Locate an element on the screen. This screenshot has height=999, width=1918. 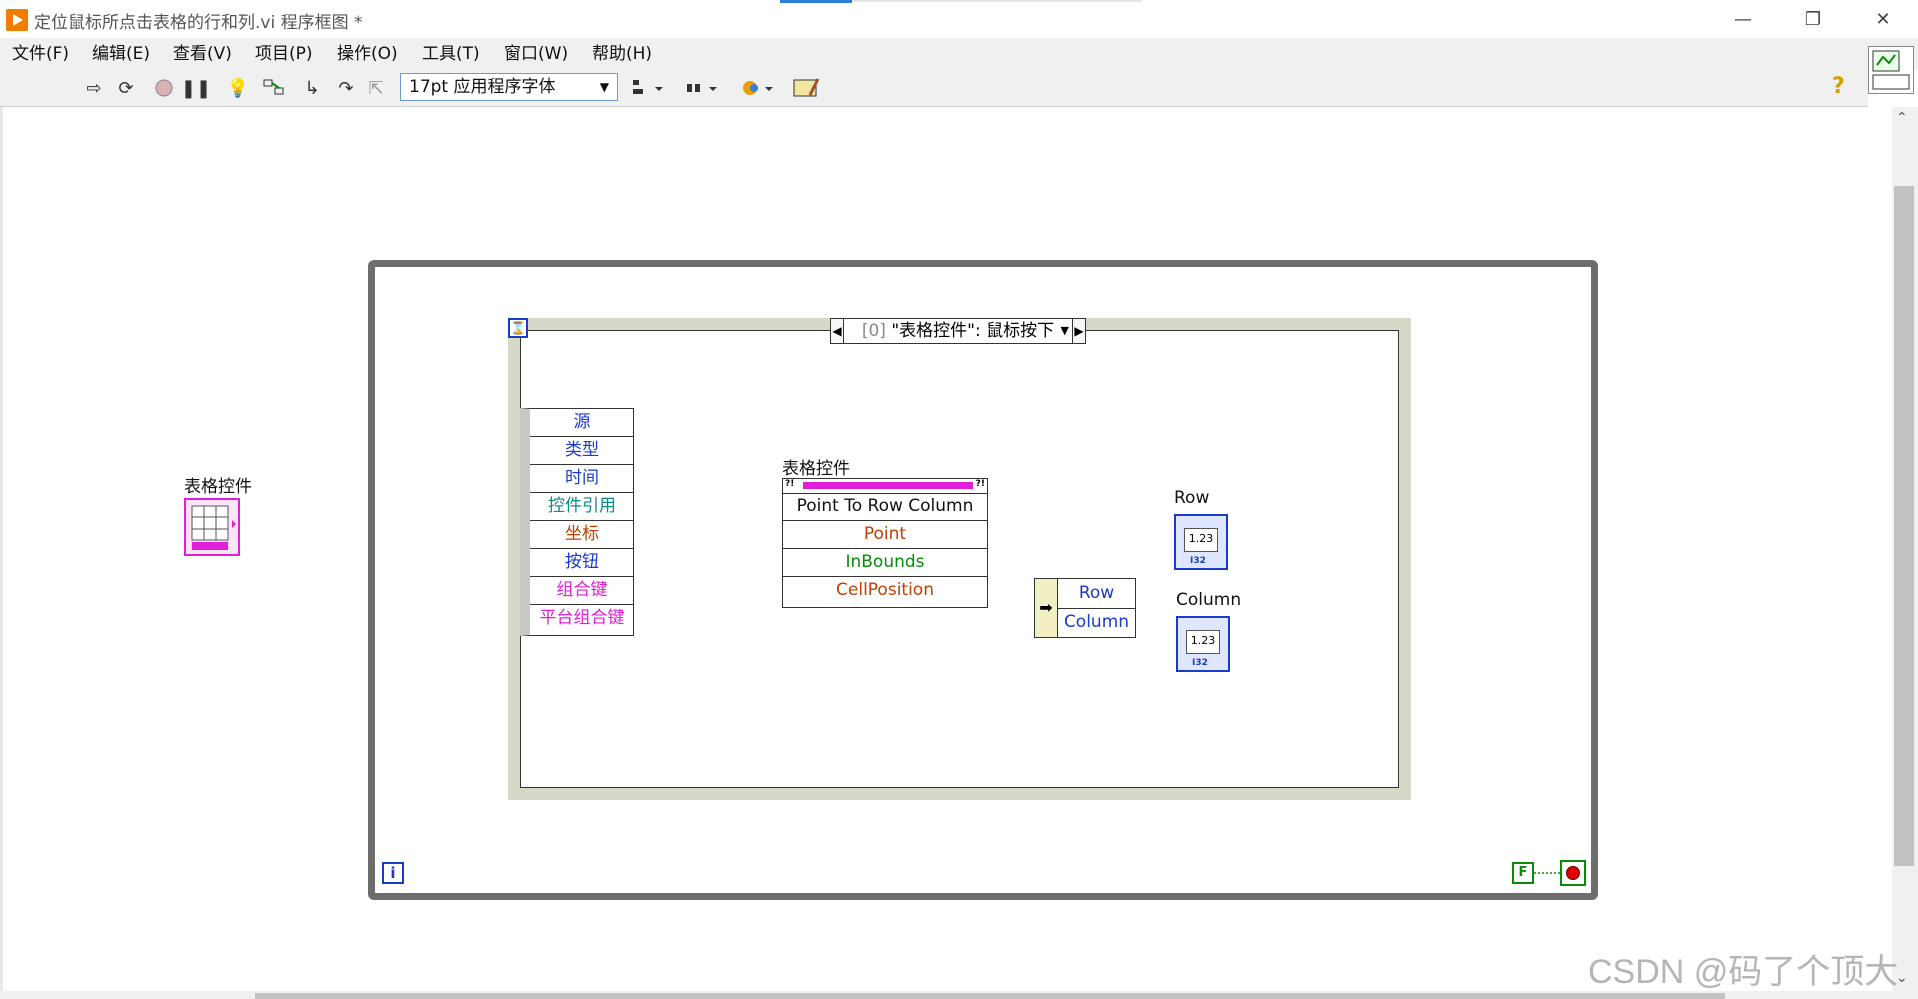
row-indicator-display: 1.23 is located at coordinates (1201, 540).